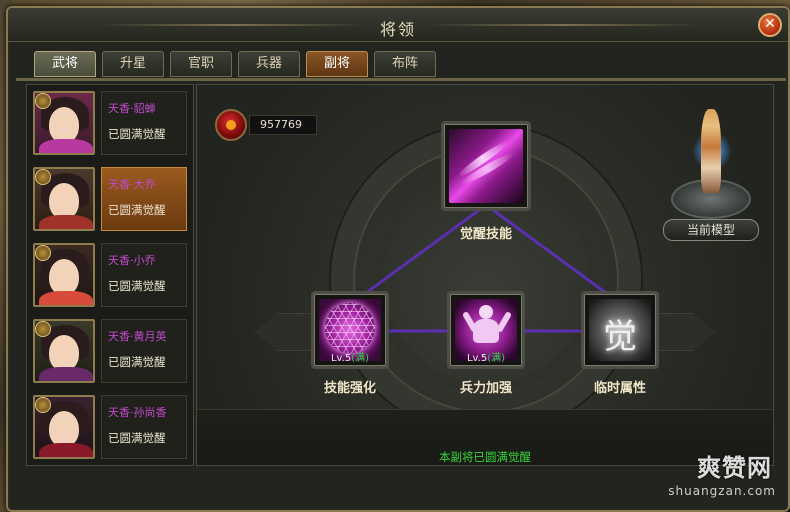 The height and width of the screenshot is (512, 790). Describe the element at coordinates (620, 337) in the screenshot. I see `awaken-glyph-icon: 觉` at that location.